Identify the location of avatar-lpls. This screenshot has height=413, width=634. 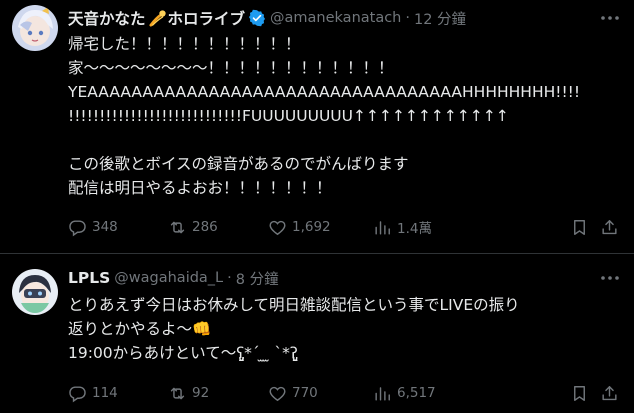
(35, 292).